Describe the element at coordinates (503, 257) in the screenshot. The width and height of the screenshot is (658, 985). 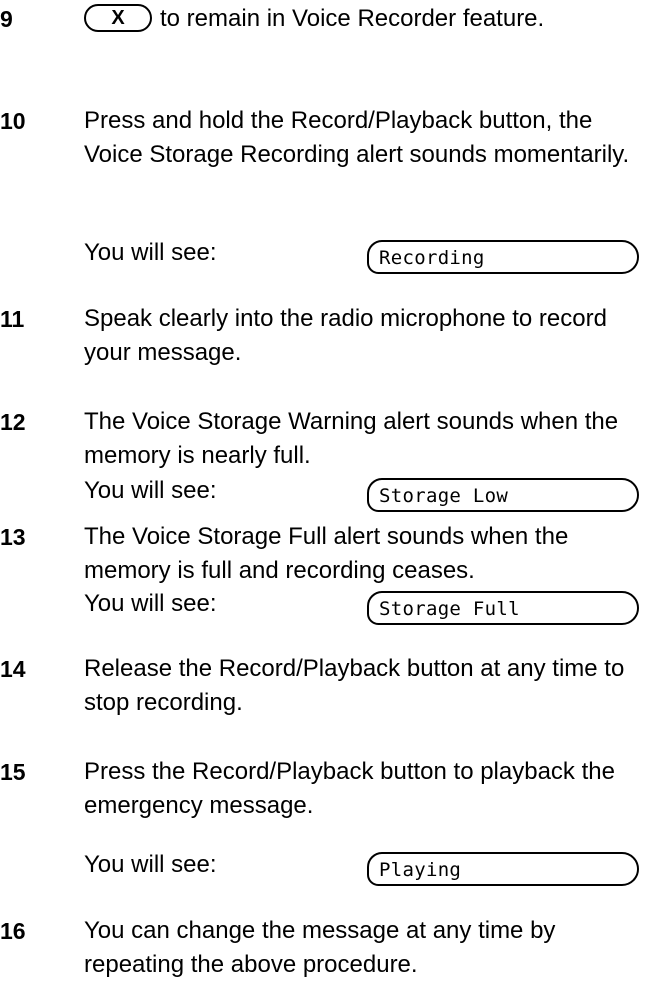
I see `radio-display: Recording` at that location.